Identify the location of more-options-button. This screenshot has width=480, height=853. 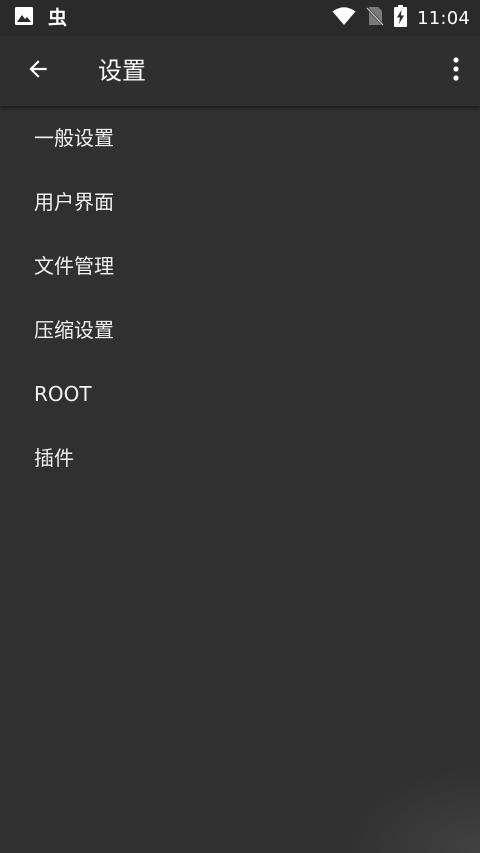
(456, 71).